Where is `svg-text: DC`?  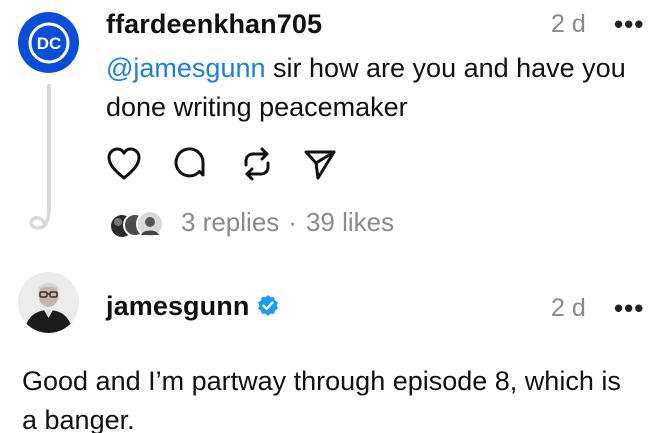 svg-text: DC is located at coordinates (48, 43).